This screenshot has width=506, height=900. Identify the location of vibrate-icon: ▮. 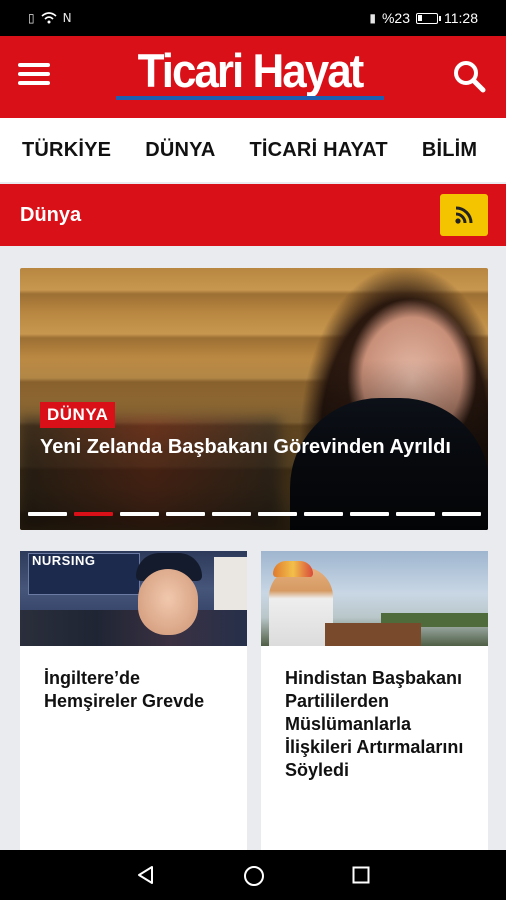
(372, 18).